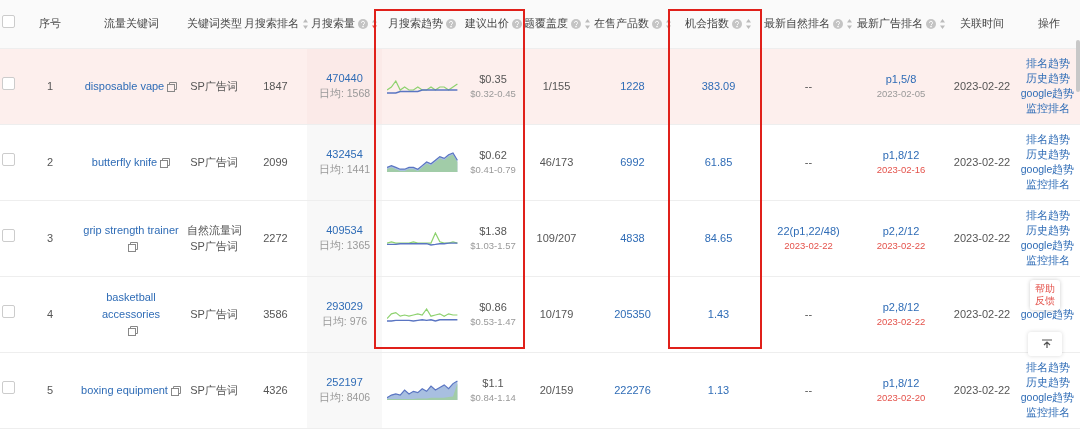 This screenshot has width=1080, height=432. I want to click on column-header: 月搜索量, so click(333, 22).